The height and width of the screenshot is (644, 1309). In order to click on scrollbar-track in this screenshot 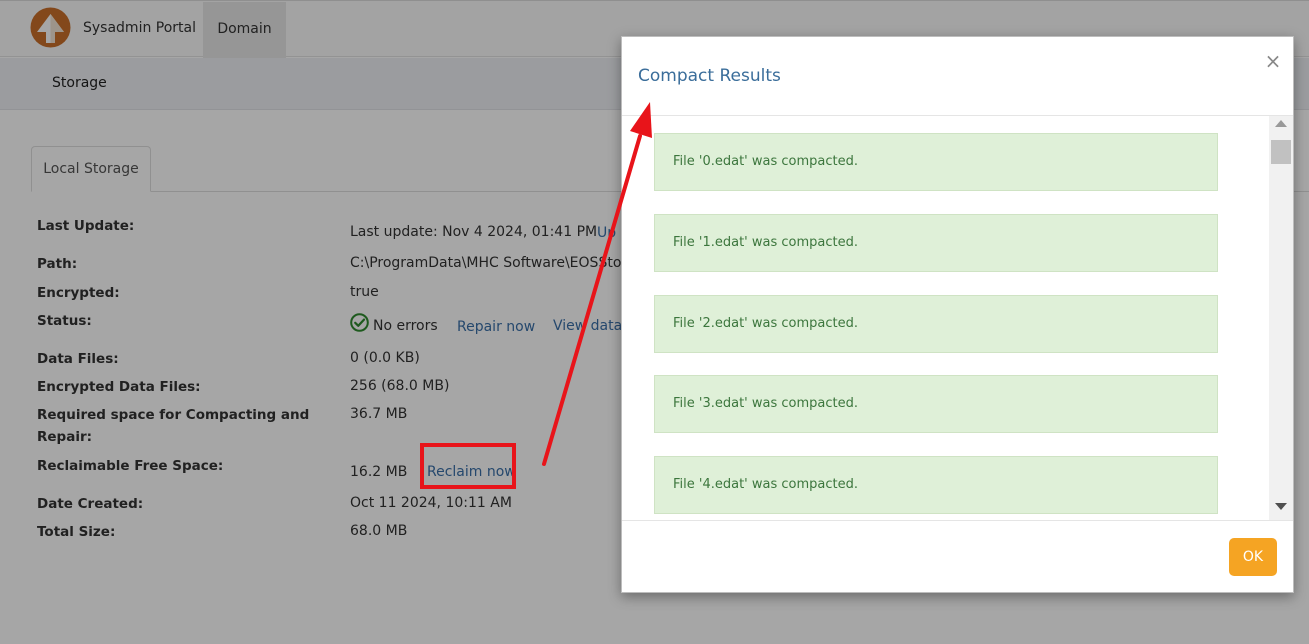, I will do `click(1281, 318)`.